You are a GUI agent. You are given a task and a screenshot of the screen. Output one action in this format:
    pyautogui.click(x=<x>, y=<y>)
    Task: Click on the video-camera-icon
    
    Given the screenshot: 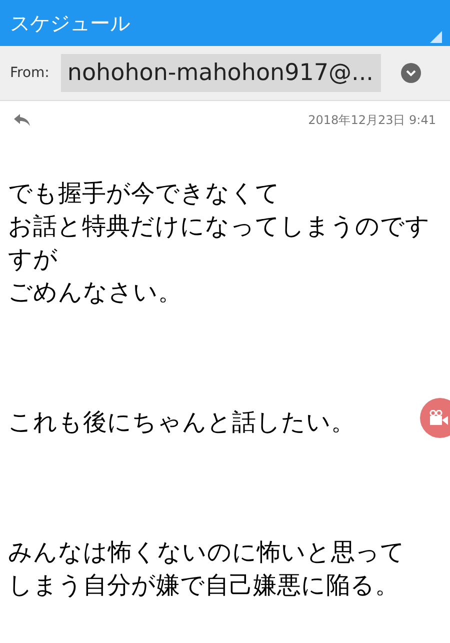 What is the action you would take?
    pyautogui.click(x=439, y=418)
    